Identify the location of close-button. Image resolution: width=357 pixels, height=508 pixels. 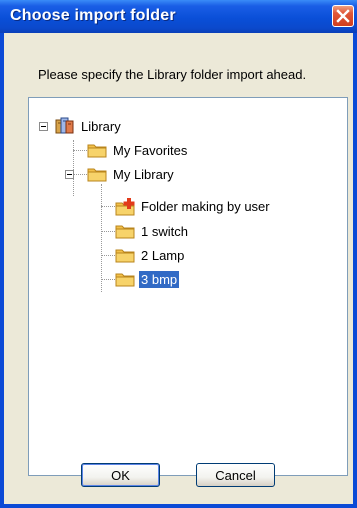
(343, 16).